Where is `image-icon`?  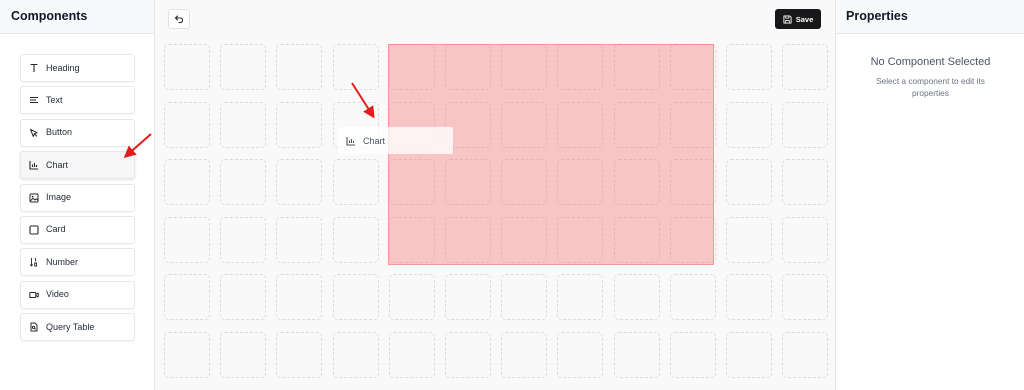 image-icon is located at coordinates (34, 198).